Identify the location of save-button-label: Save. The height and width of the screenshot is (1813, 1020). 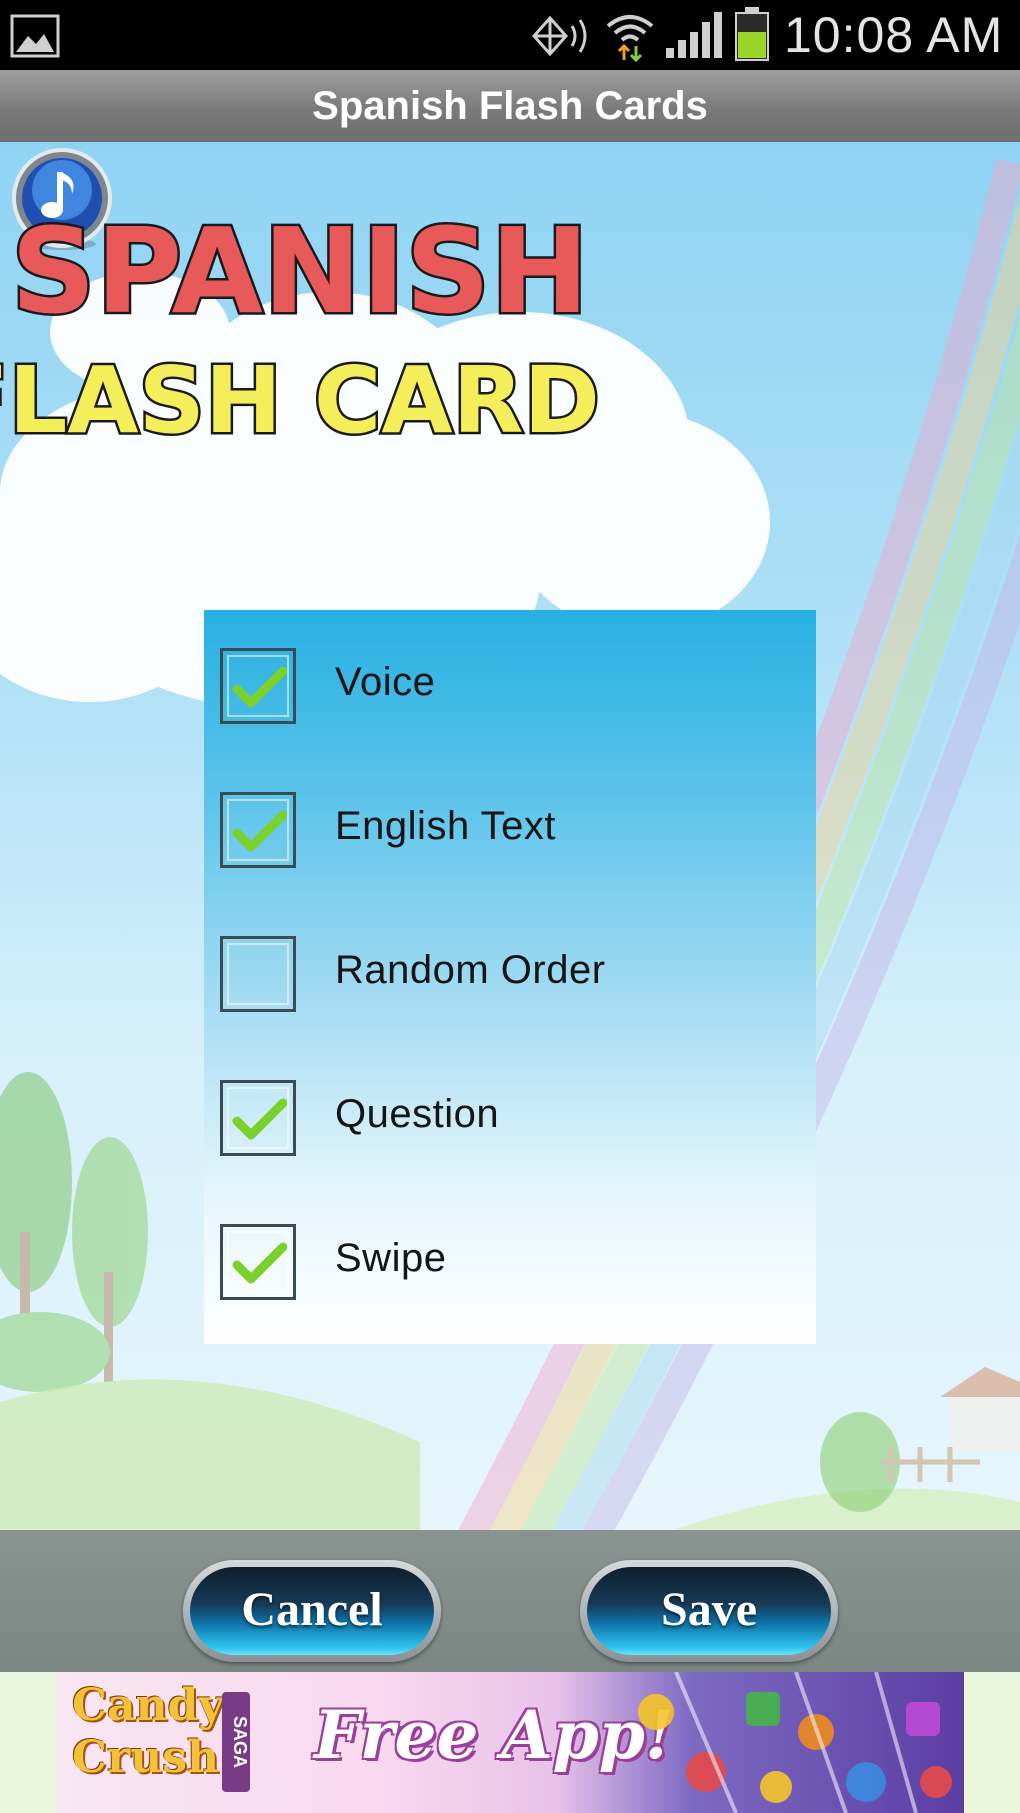
(709, 1611).